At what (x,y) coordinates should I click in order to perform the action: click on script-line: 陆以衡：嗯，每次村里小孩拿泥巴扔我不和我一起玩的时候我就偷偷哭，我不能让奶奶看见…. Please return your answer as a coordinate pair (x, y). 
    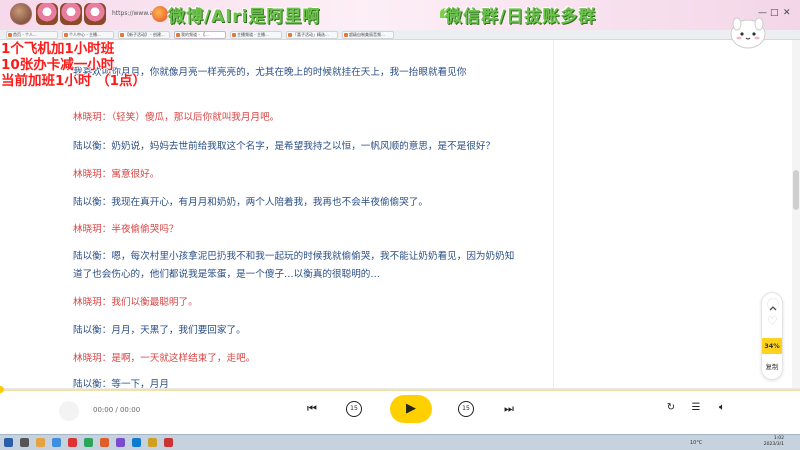
    Looking at the image, I should click on (294, 256).